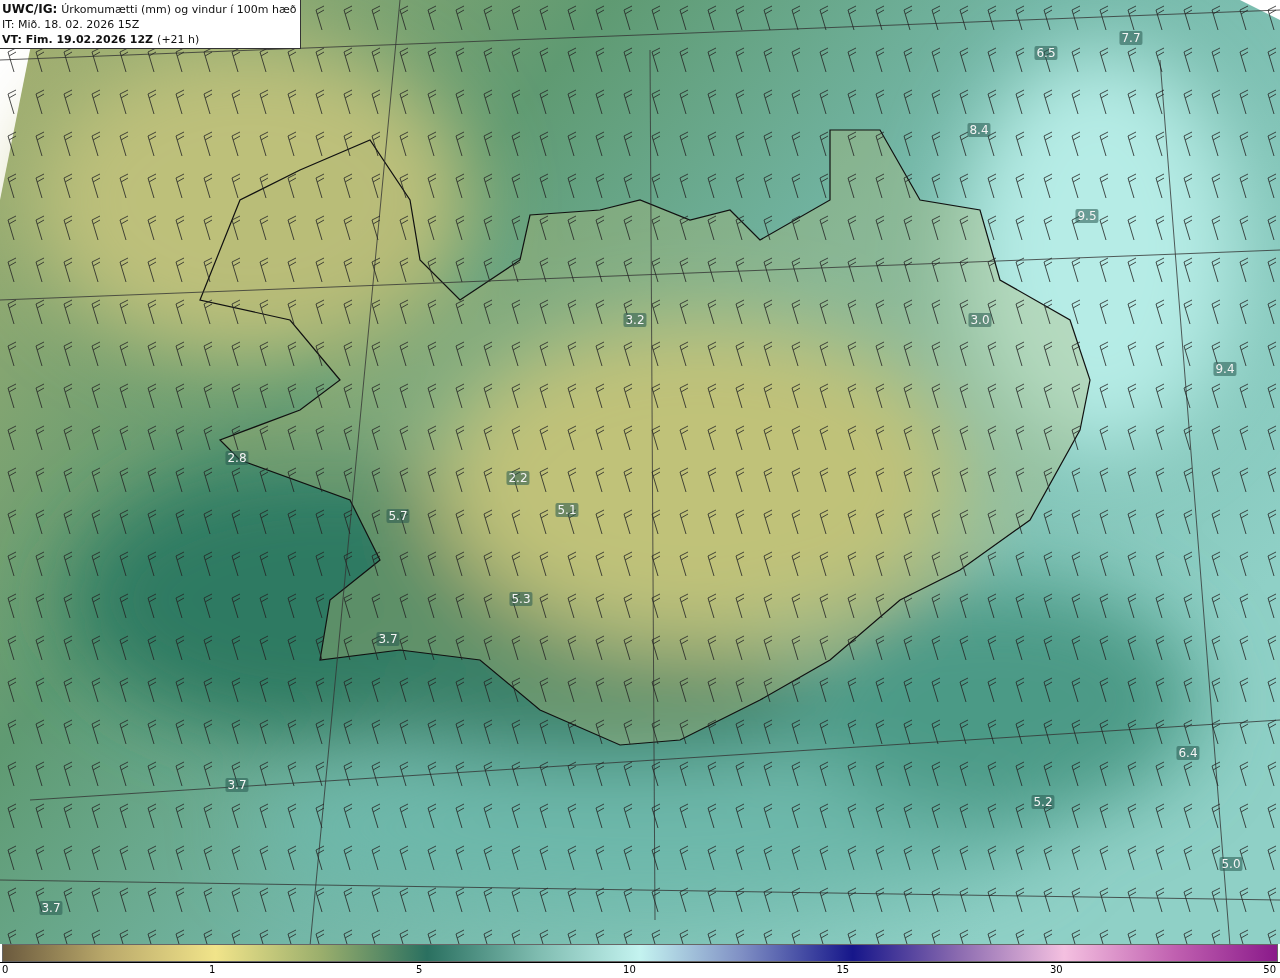 This screenshot has width=1280, height=978. I want to click on scale-tick-label: 15, so click(843, 970).